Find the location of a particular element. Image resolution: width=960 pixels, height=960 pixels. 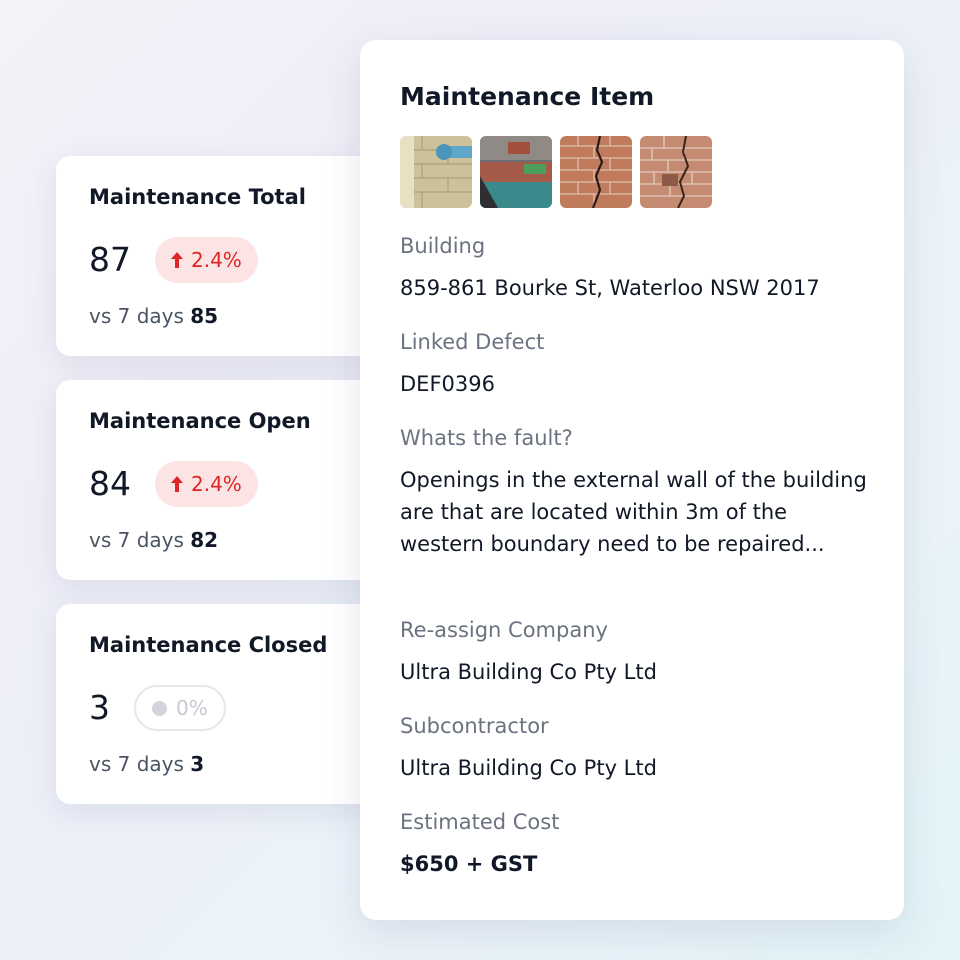

maintenance-total-card: Maintenance Total 87 2.4% vs 7 days 85 is located at coordinates (221, 256).